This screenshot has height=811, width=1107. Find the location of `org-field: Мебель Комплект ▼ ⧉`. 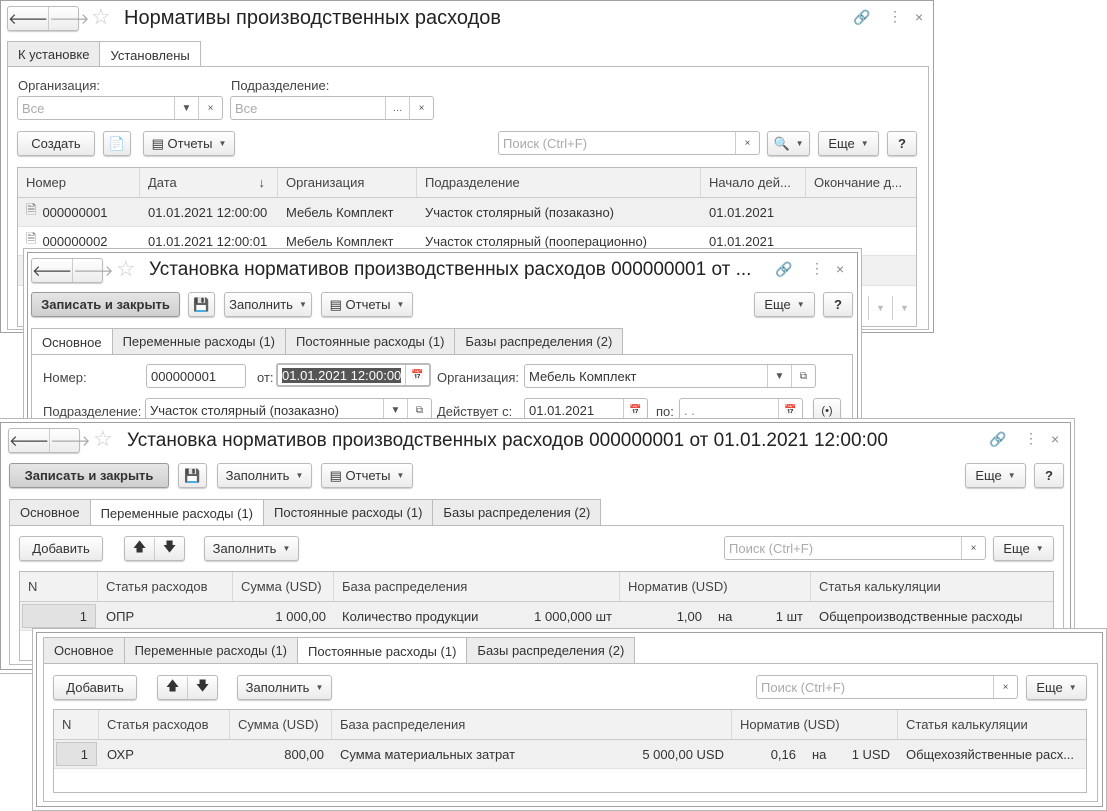

org-field: Мебель Комплект ▼ ⧉ is located at coordinates (670, 376).